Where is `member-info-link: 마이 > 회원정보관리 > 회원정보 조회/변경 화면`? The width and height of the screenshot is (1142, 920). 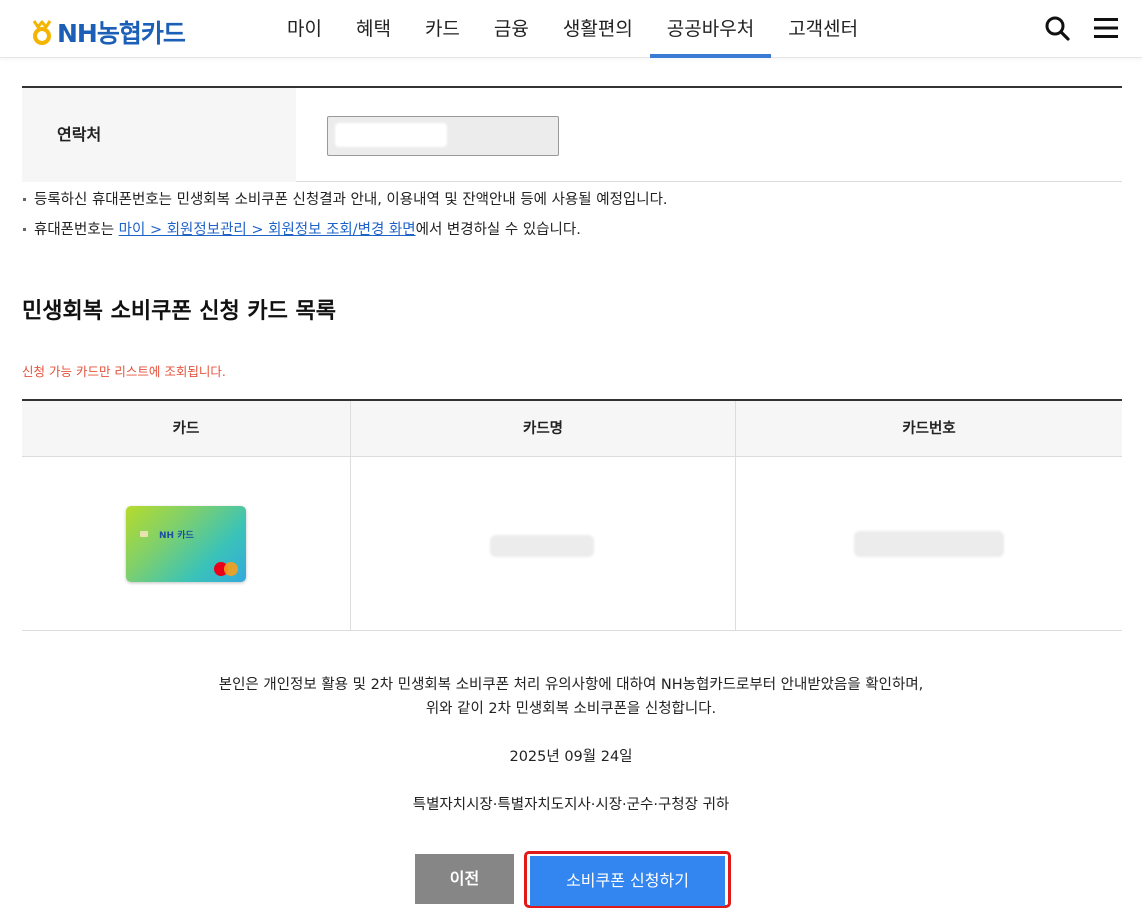
member-info-link: 마이 > 회원정보관리 > 회원정보 조회/변경 화면 is located at coordinates (267, 230).